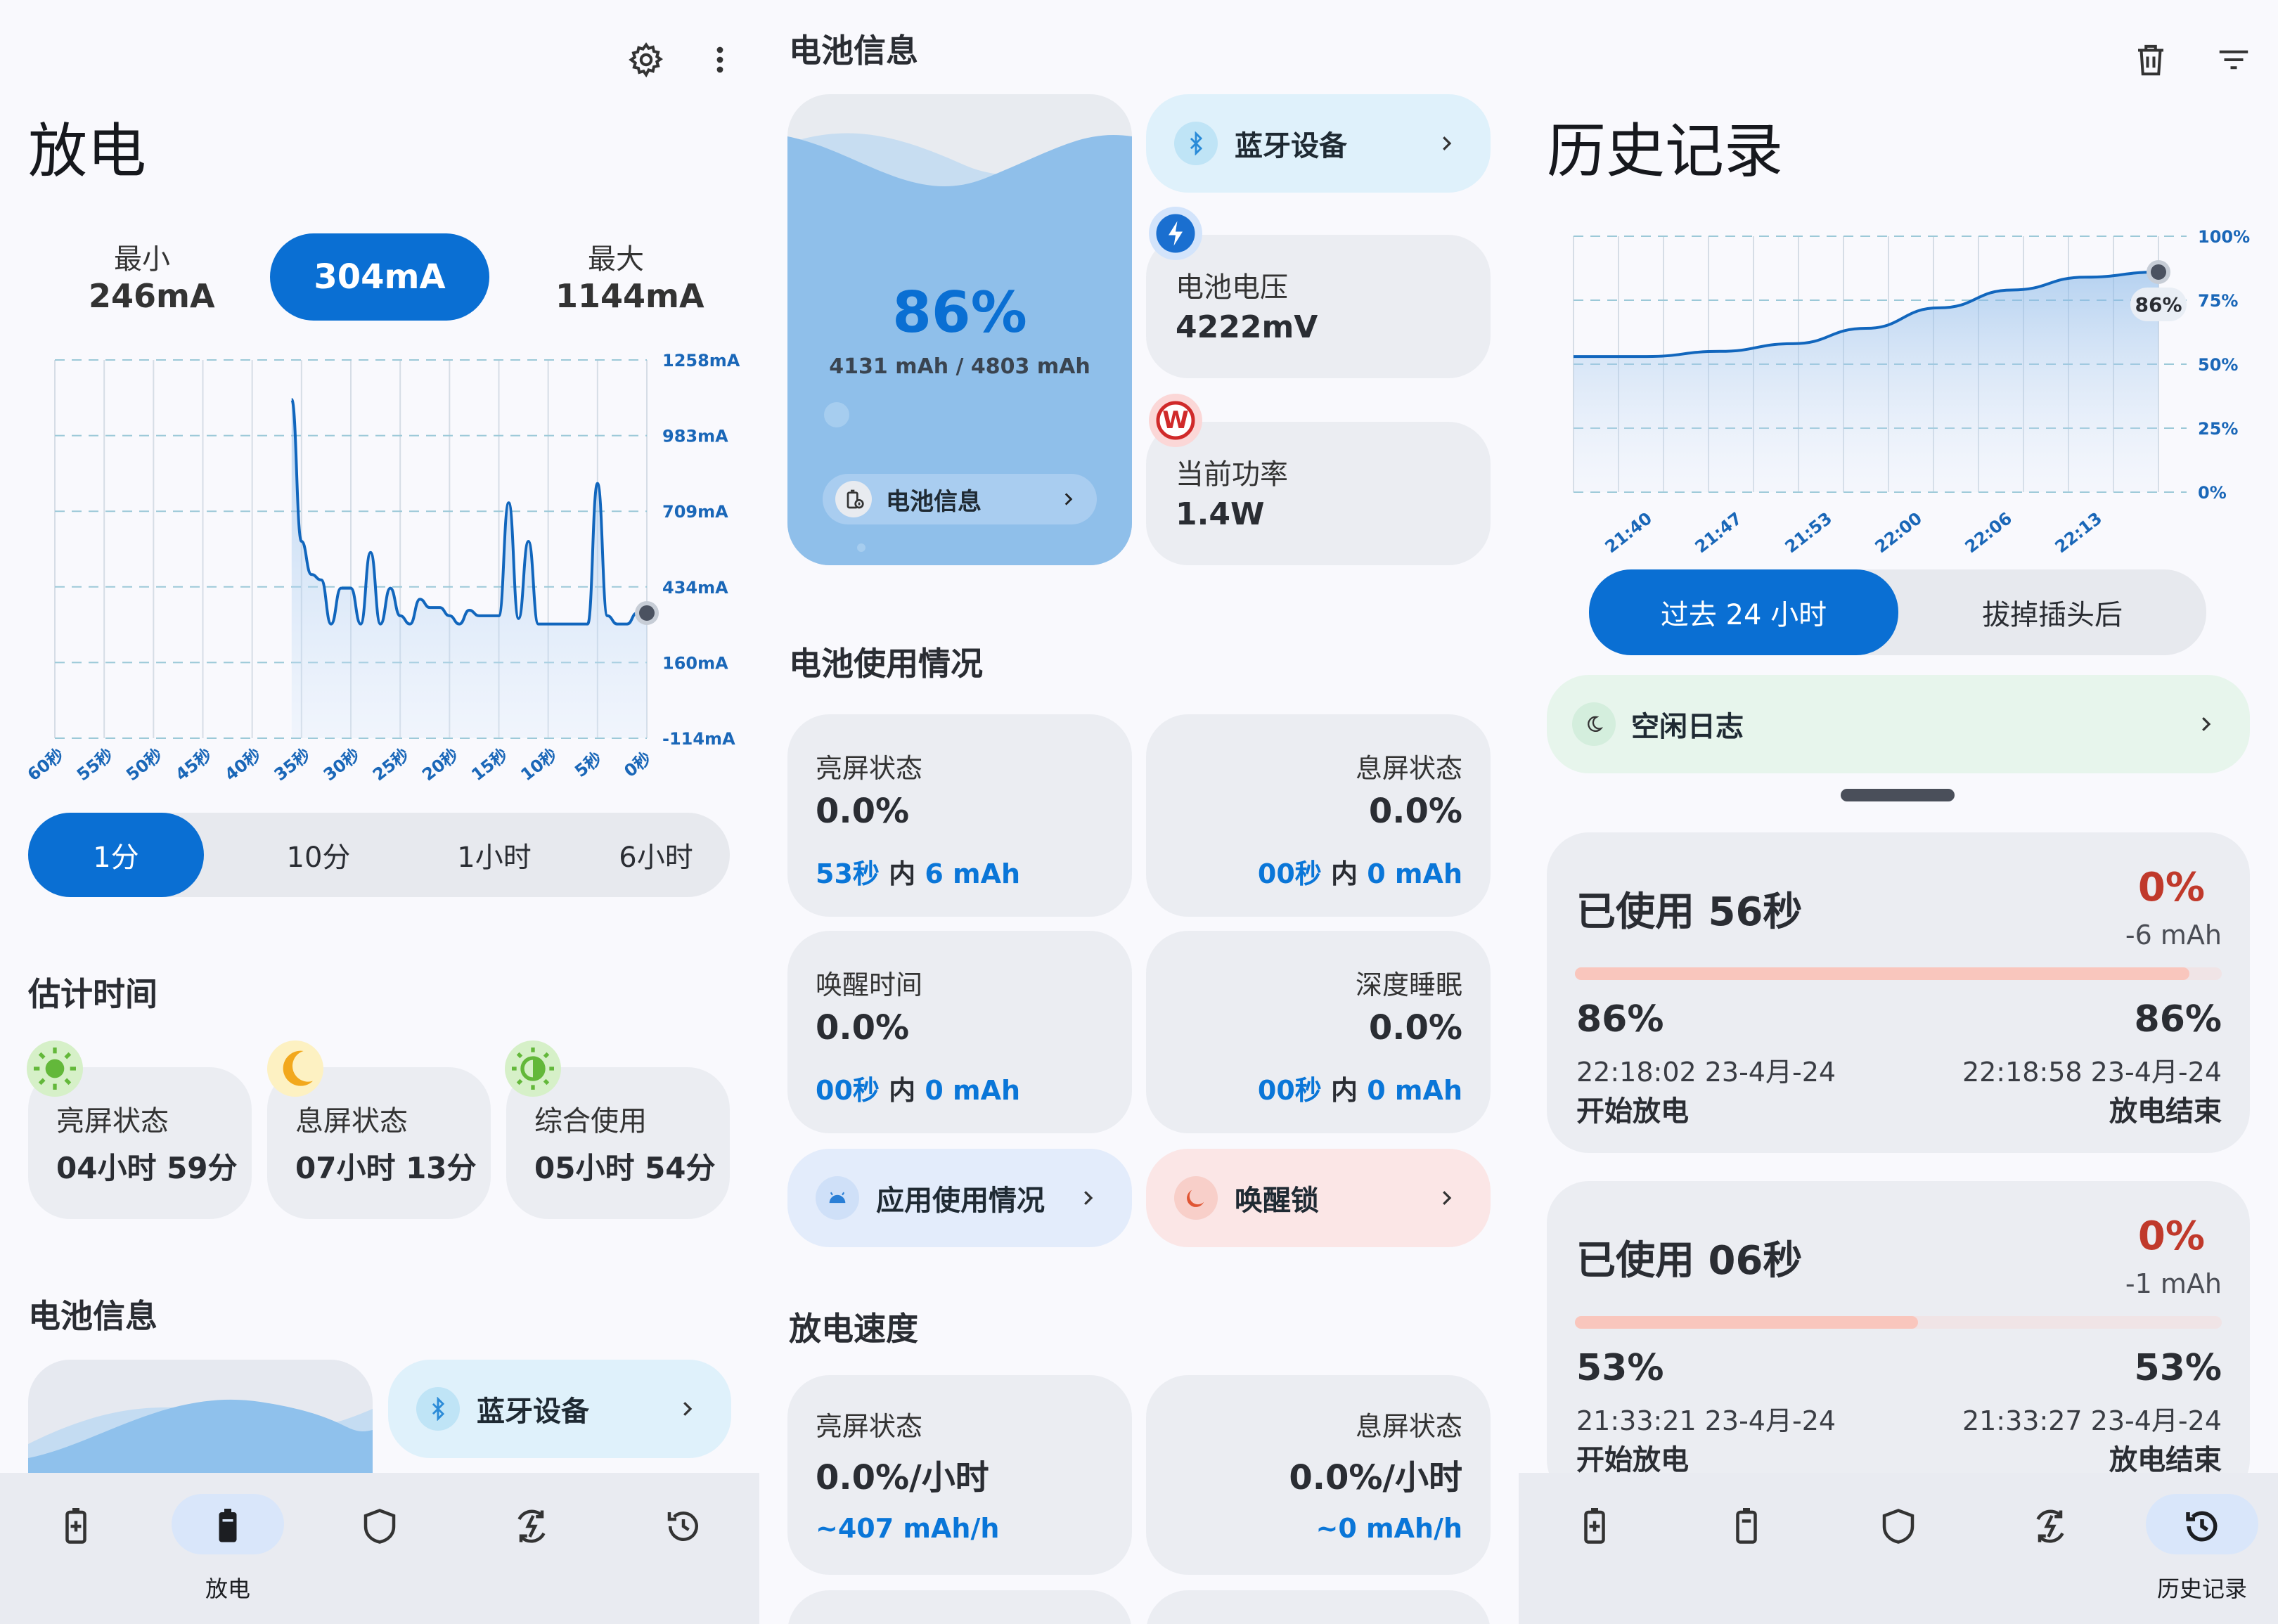  I want to click on battery-outline-icon, so click(1746, 1526).